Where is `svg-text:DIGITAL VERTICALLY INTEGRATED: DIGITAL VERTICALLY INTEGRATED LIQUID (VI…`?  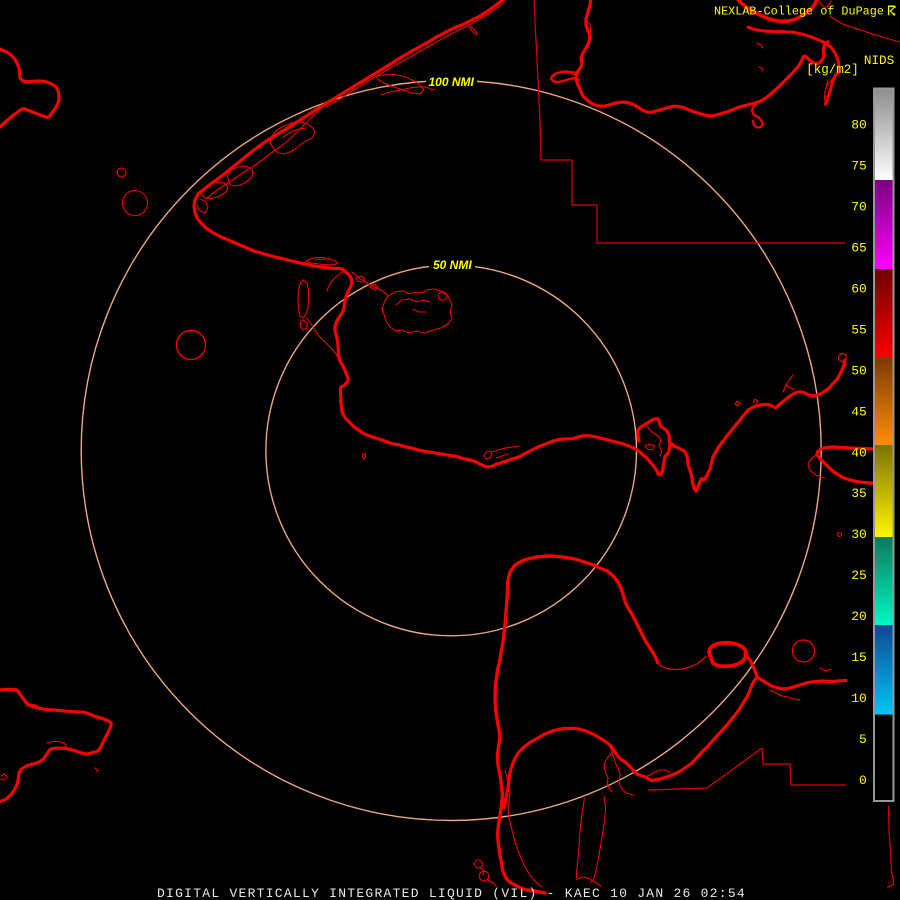
svg-text:DIGITAL VERTICALLY INTEGRATED: DIGITAL VERTICALLY INTEGRATED LIQUID (VI… is located at coordinates (451, 893).